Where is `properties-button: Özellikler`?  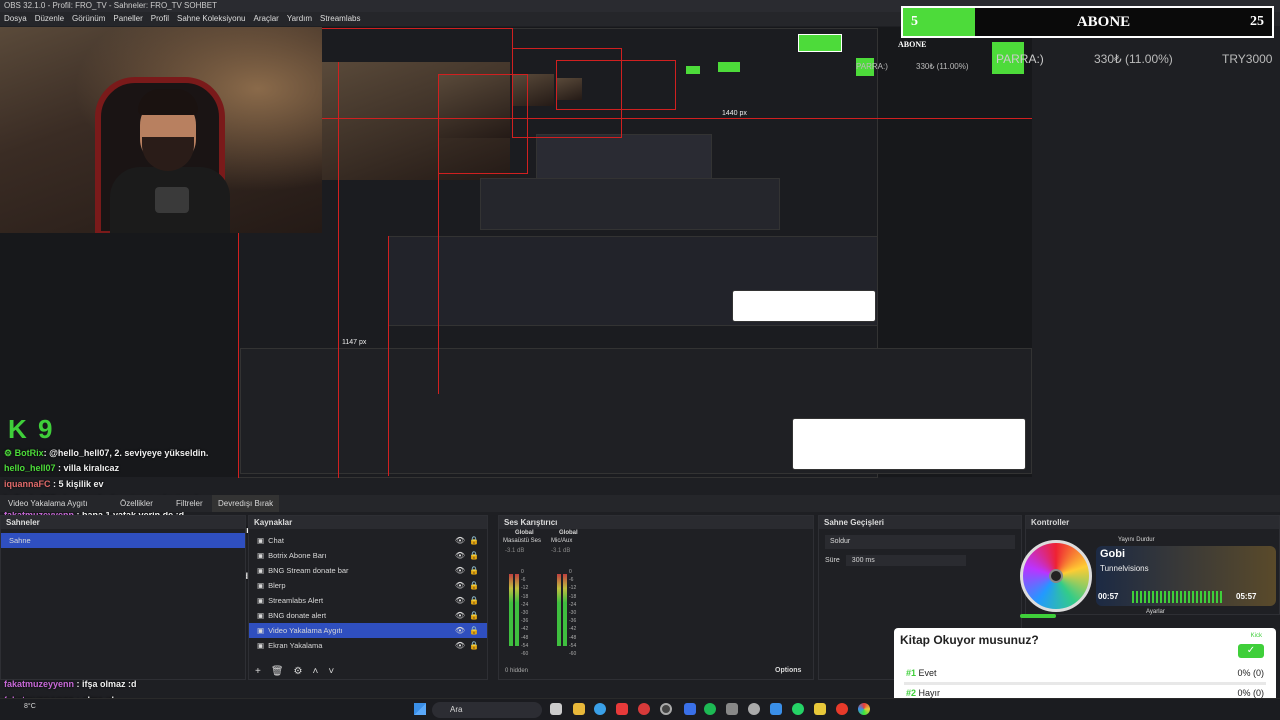
properties-button: Özellikler is located at coordinates (136, 503).